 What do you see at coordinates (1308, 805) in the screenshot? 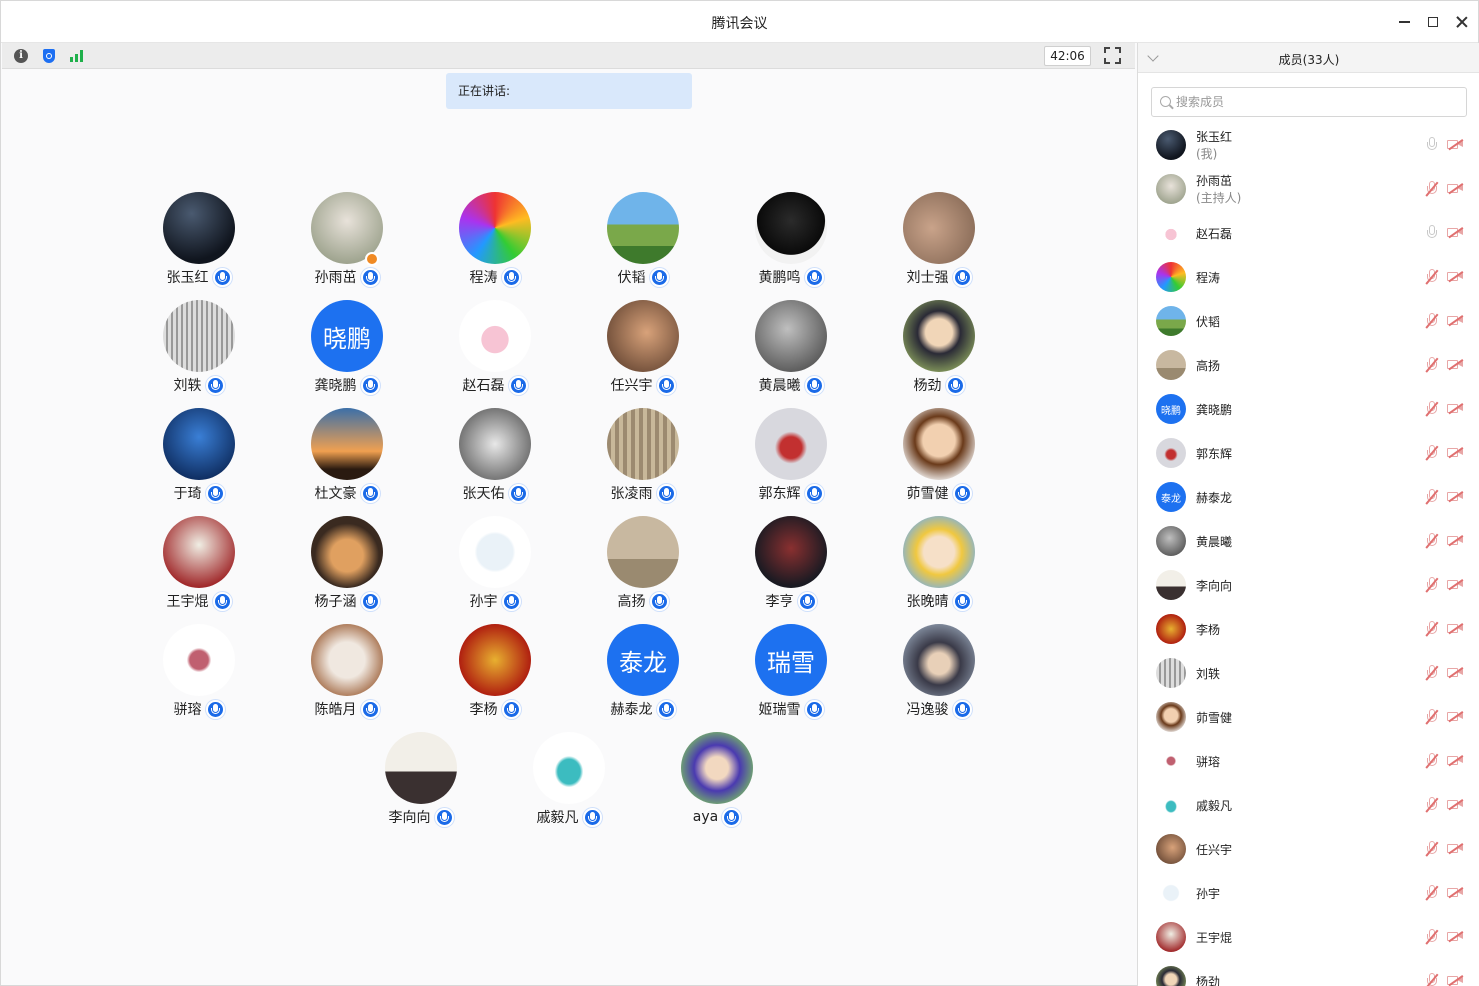
I see `member-row: 戚毅凡` at bounding box center [1308, 805].